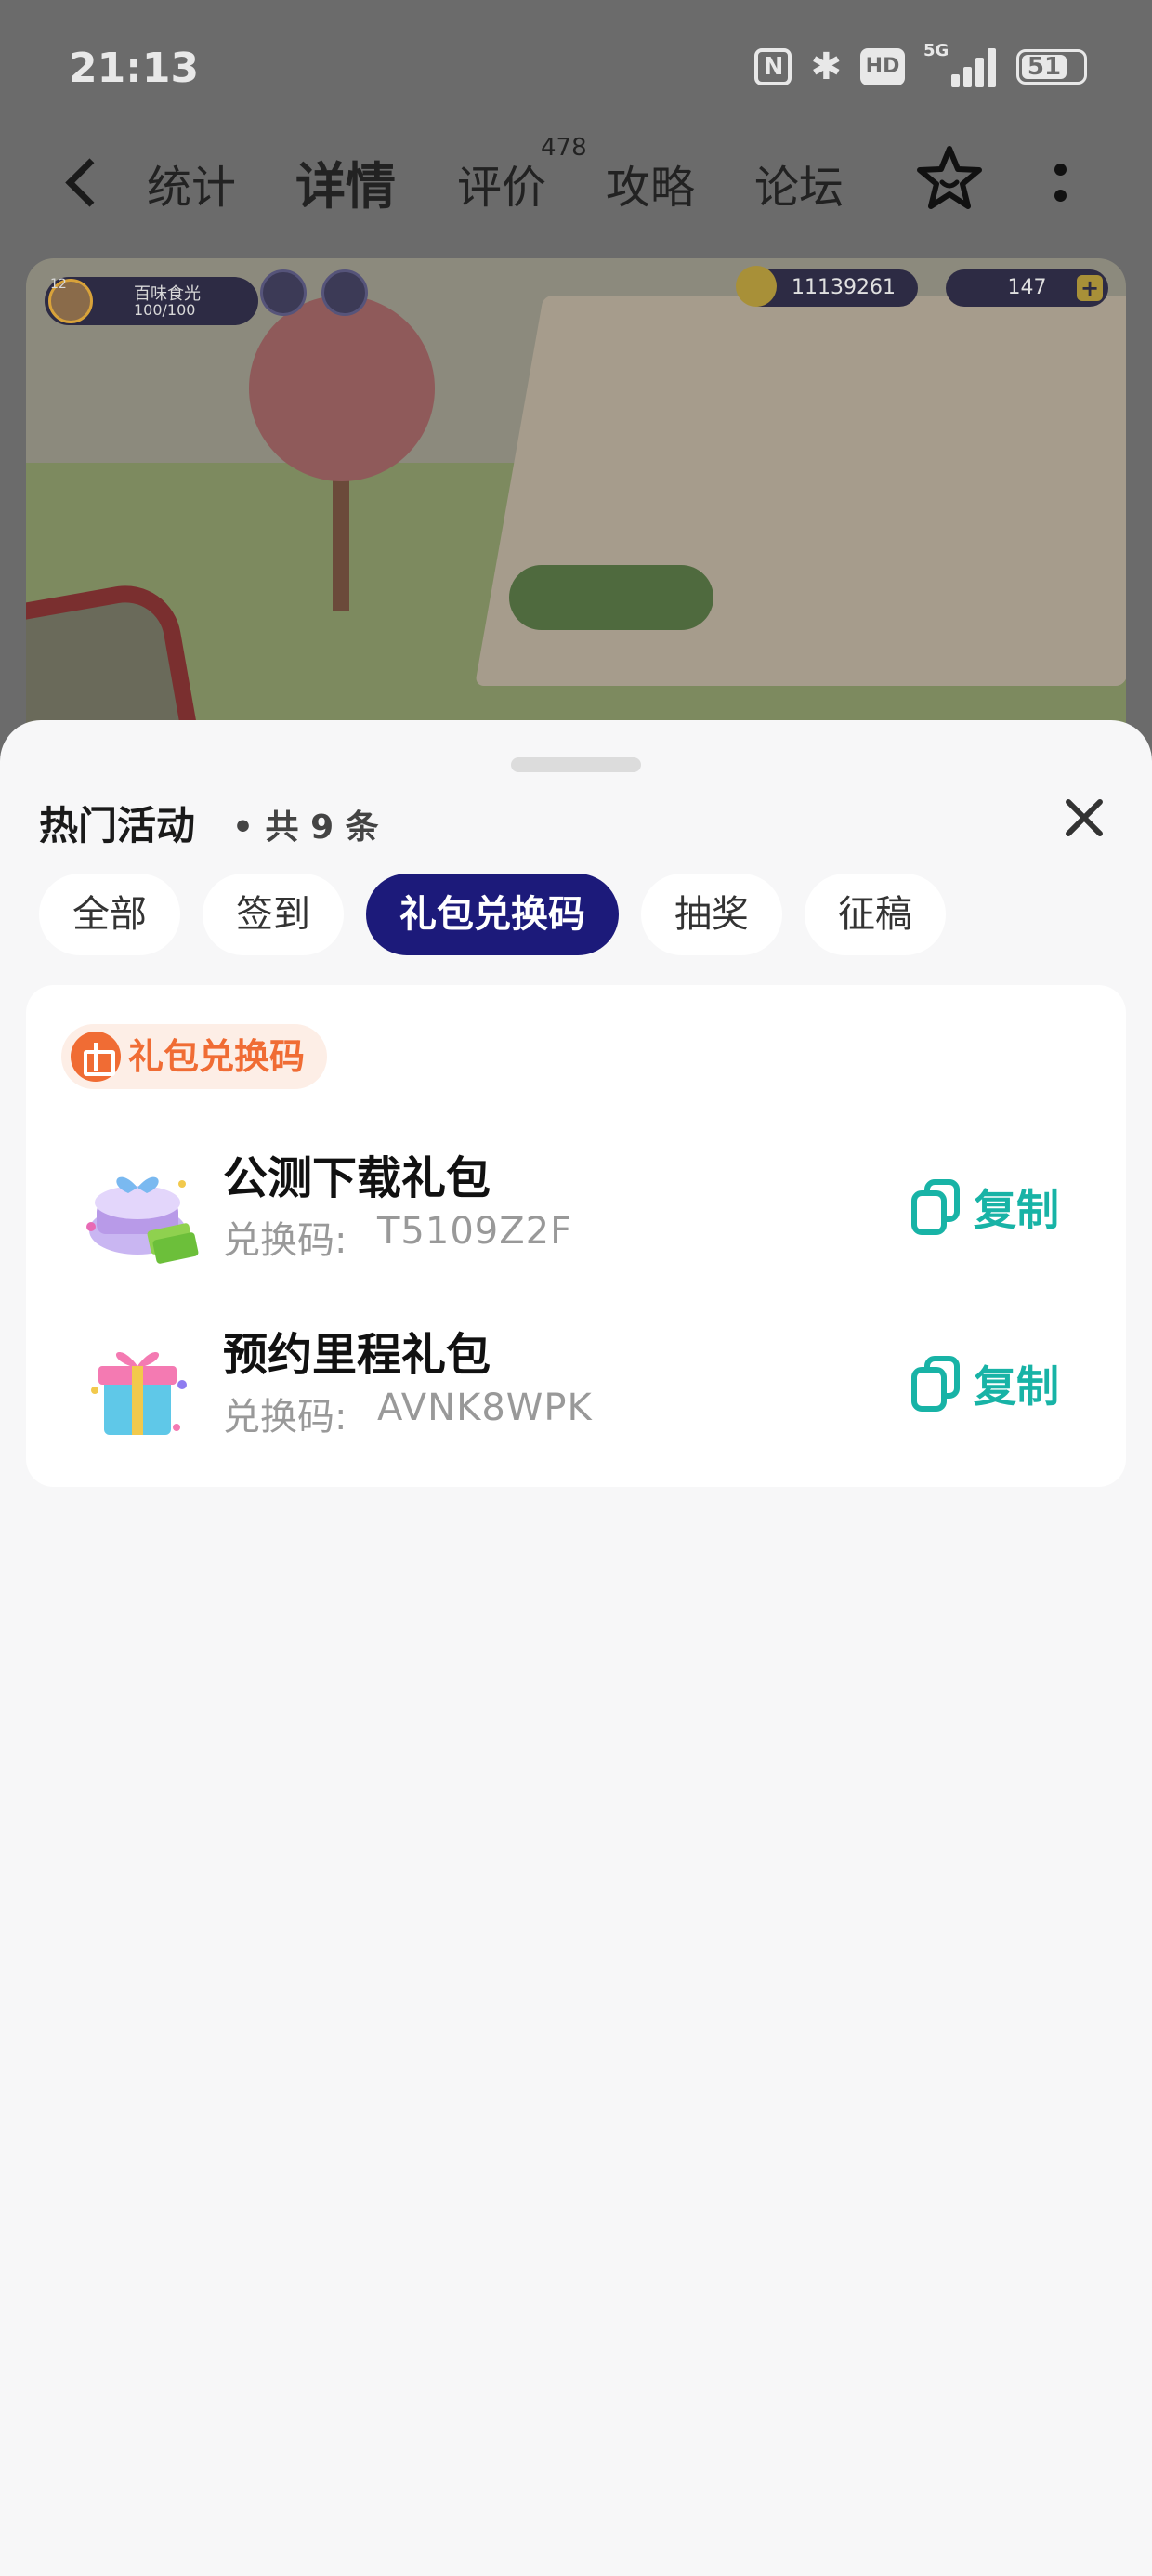  What do you see at coordinates (134, 68) in the screenshot?
I see `status-time: 21:13` at bounding box center [134, 68].